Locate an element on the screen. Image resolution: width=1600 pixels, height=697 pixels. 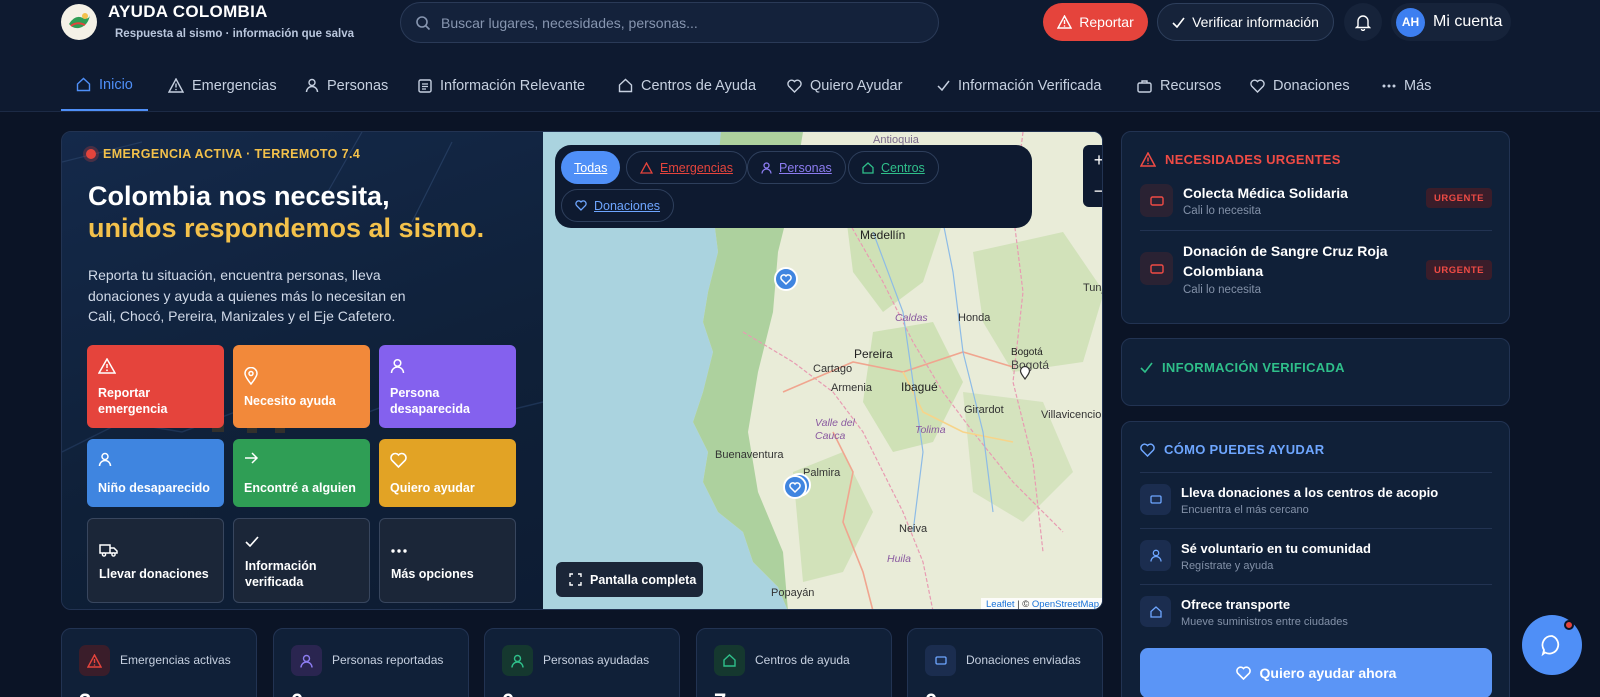
filter-chip-todas: Todas is located at coordinates (591, 167).